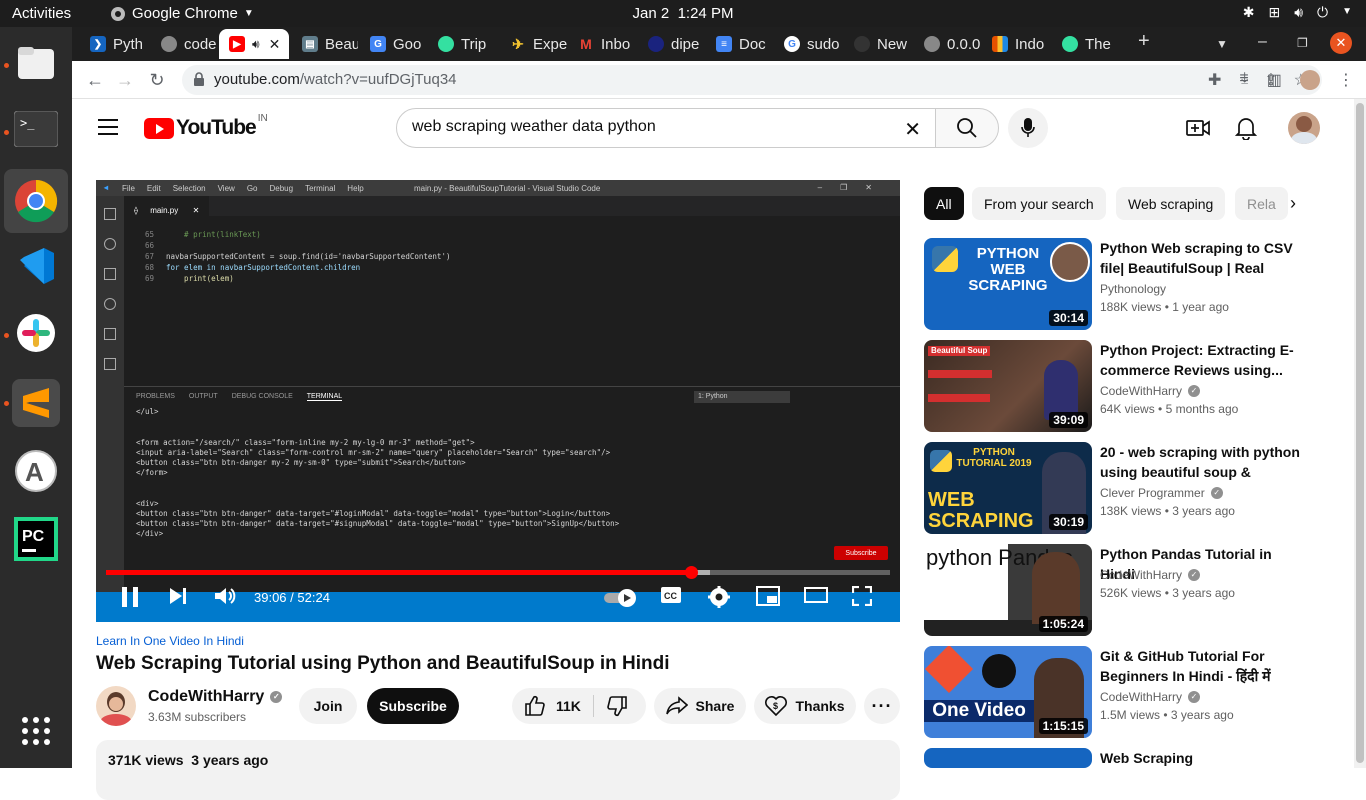 The width and height of the screenshot is (1366, 800). Describe the element at coordinates (1261, 203) in the screenshot. I see `chip-related: Rela` at that location.